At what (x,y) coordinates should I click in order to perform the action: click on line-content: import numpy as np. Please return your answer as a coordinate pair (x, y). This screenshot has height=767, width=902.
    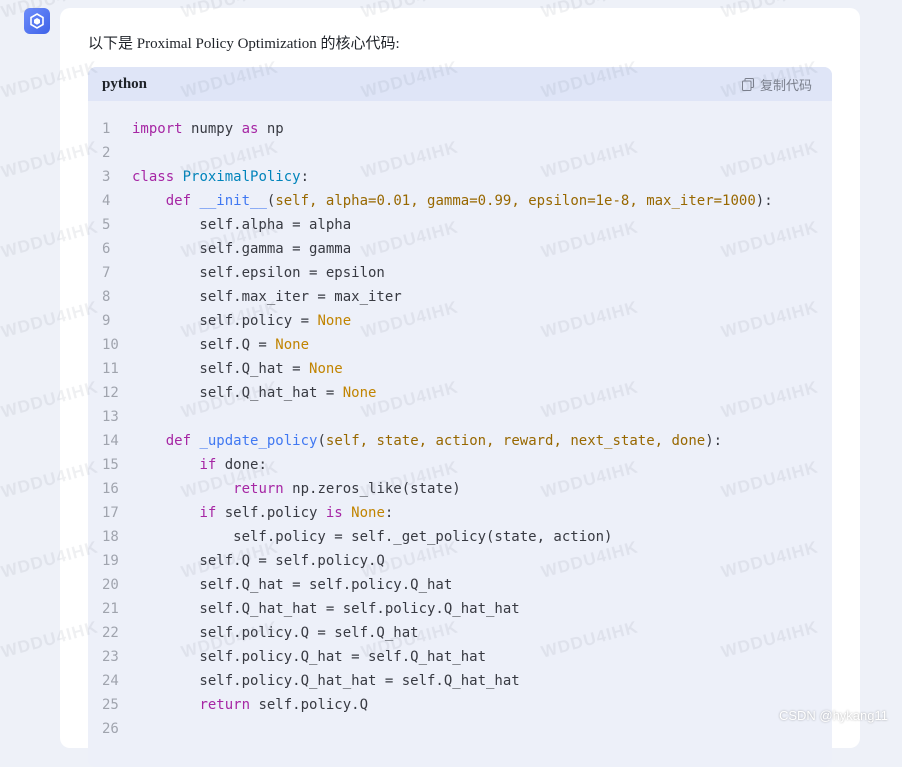
    Looking at the image, I should click on (208, 129).